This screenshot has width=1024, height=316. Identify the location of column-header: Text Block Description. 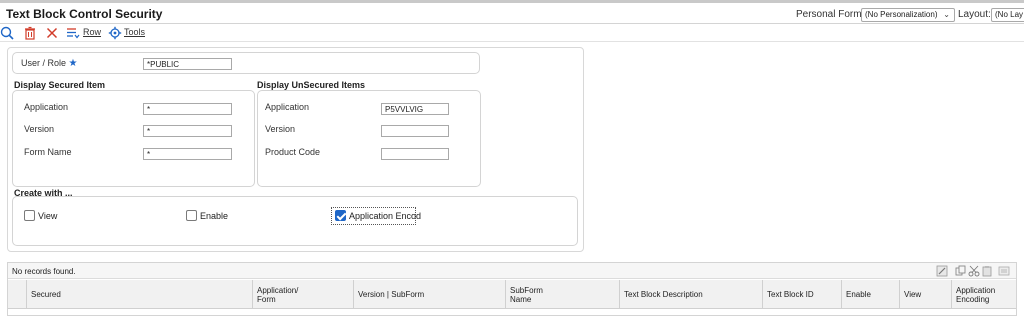
(690, 294).